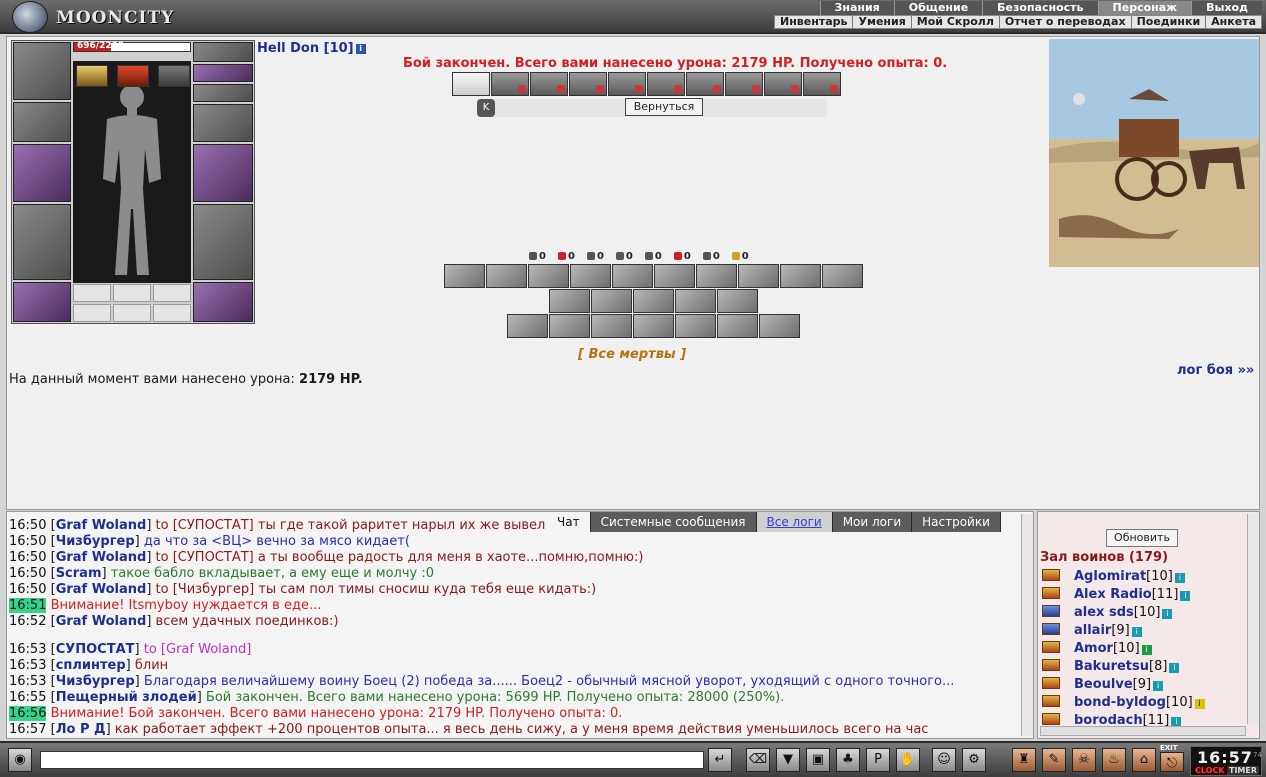 Image resolution: width=1266 pixels, height=777 pixels. I want to click on warrior-entry: allair[9] i, so click(1092, 631).